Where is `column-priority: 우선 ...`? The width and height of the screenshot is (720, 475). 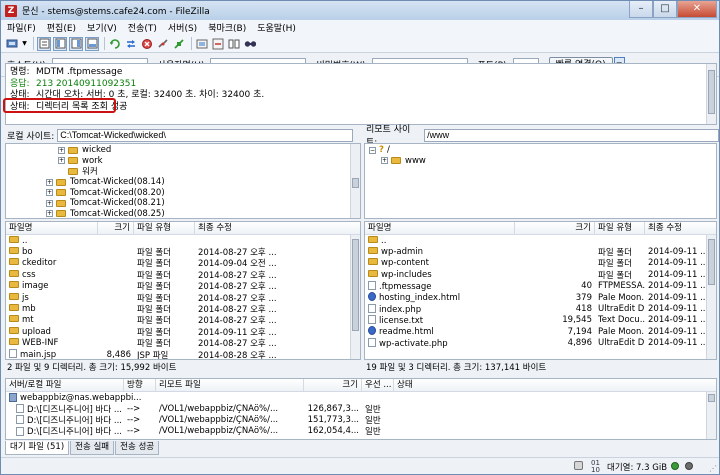
column-priority: 우선 ... is located at coordinates (378, 385).